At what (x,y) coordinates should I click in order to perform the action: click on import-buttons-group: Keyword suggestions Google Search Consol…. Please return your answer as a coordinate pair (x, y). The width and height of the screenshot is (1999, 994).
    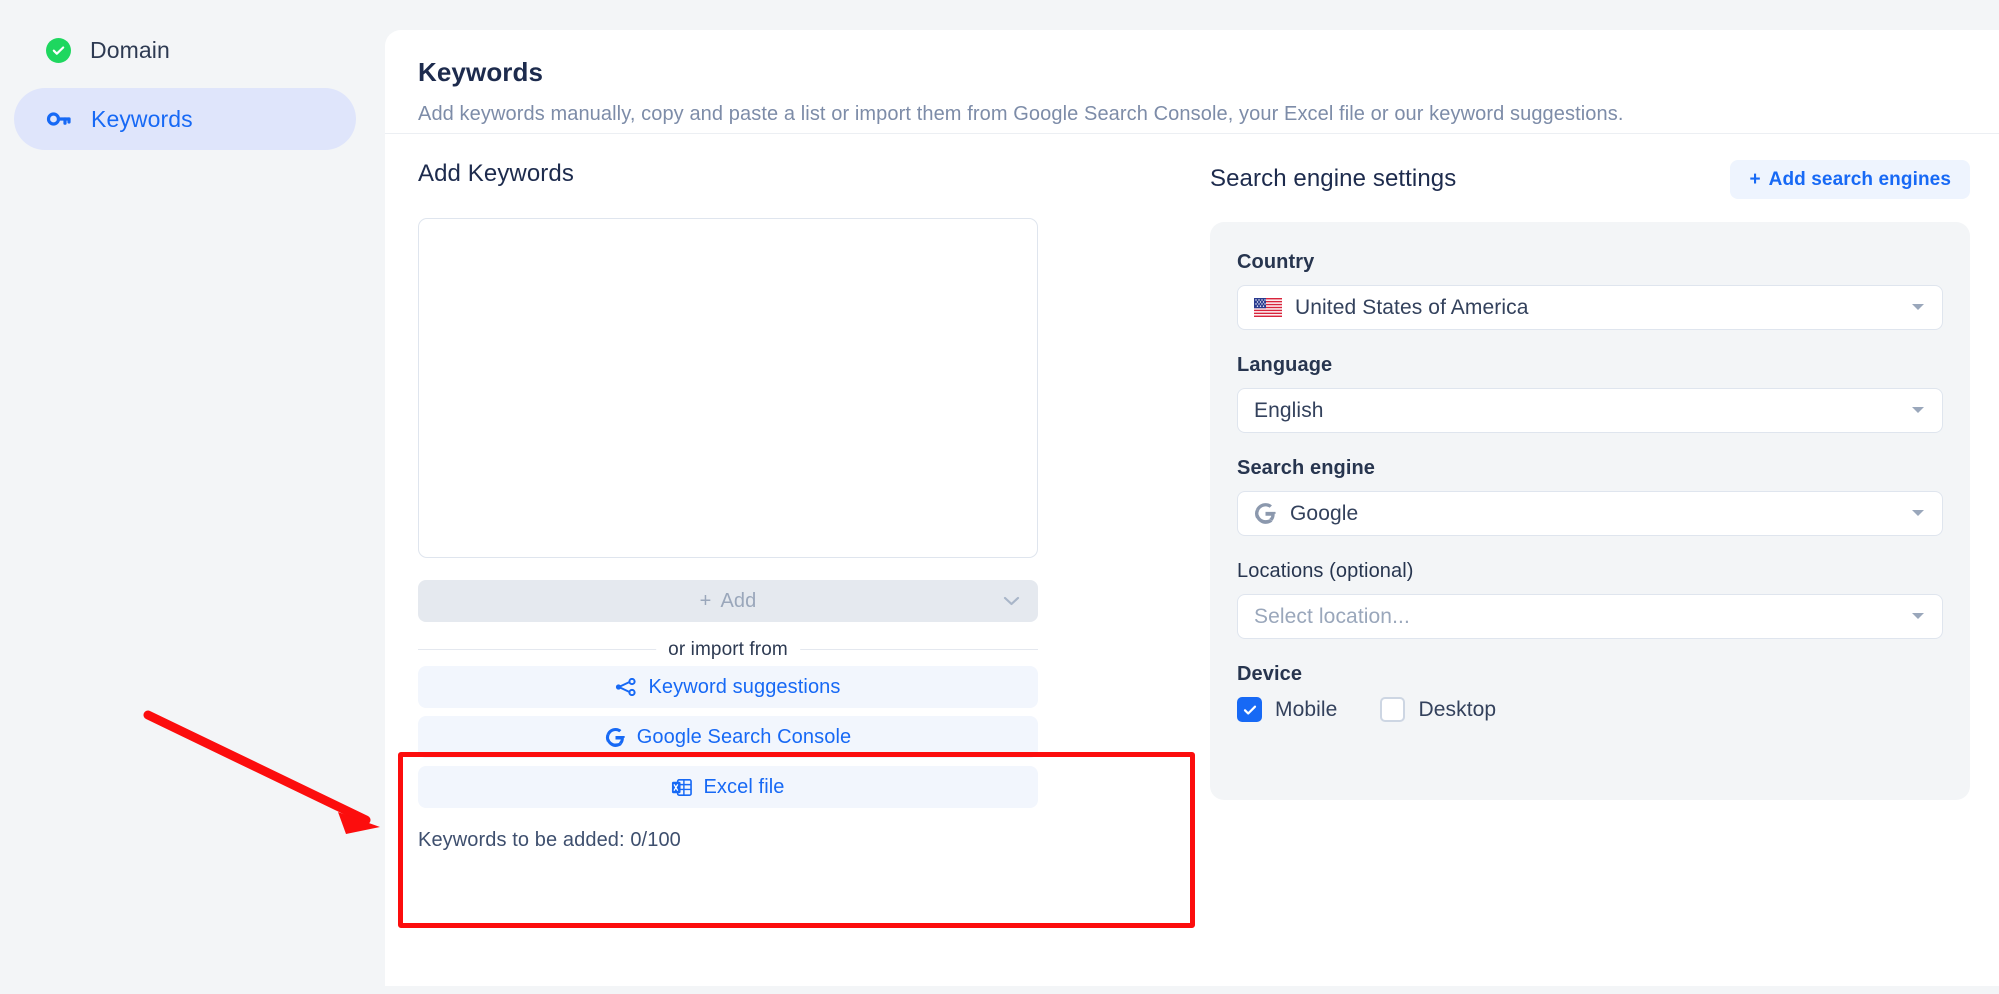
    Looking at the image, I should click on (728, 737).